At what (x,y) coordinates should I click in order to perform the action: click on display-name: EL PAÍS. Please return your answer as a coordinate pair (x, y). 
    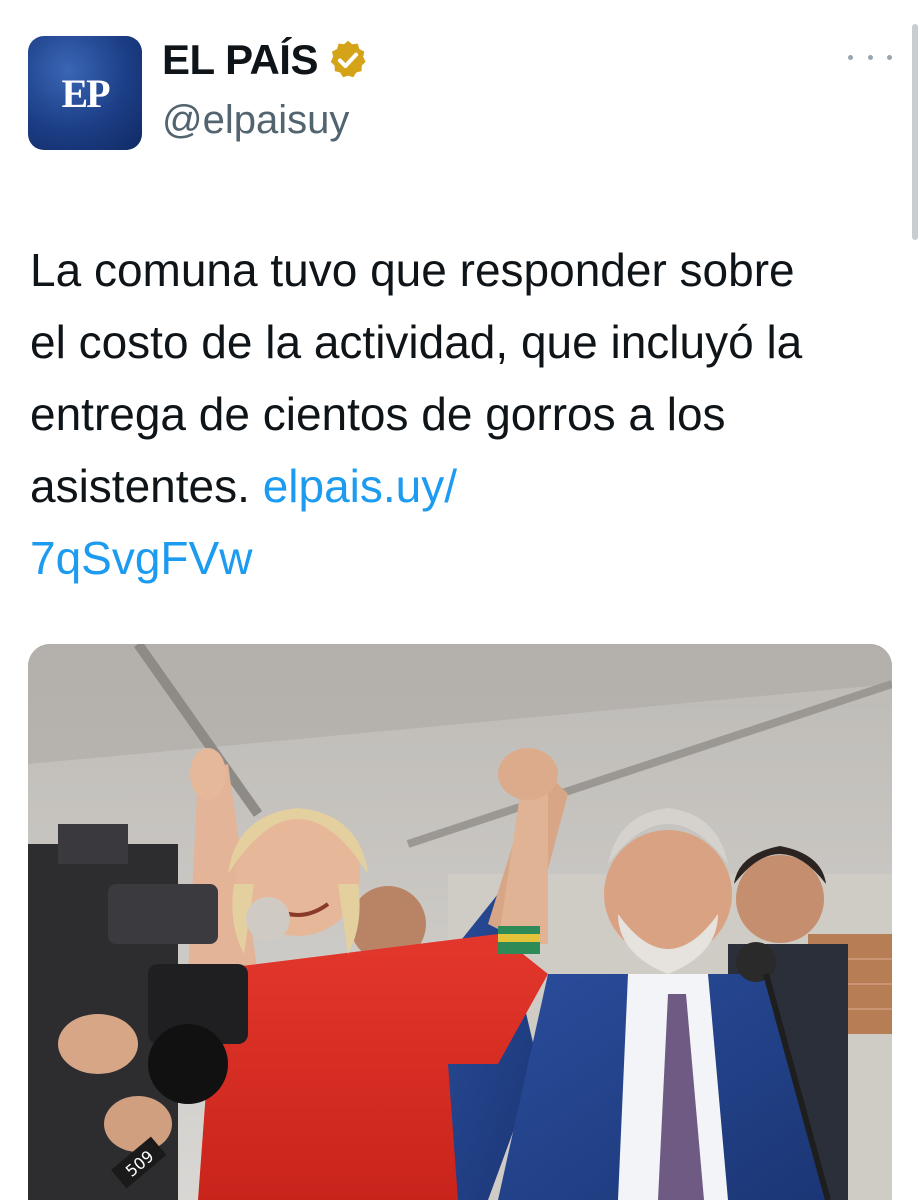
    Looking at the image, I should click on (240, 60).